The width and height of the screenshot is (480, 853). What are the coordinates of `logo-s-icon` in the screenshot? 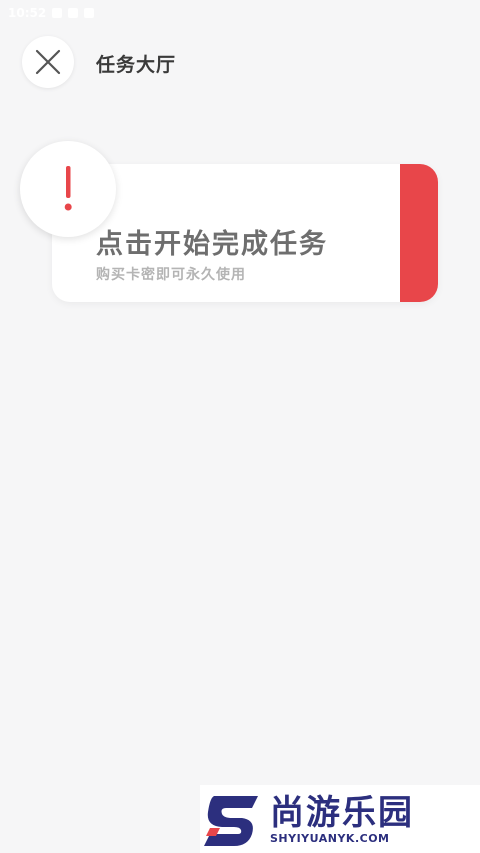 It's located at (231, 821).